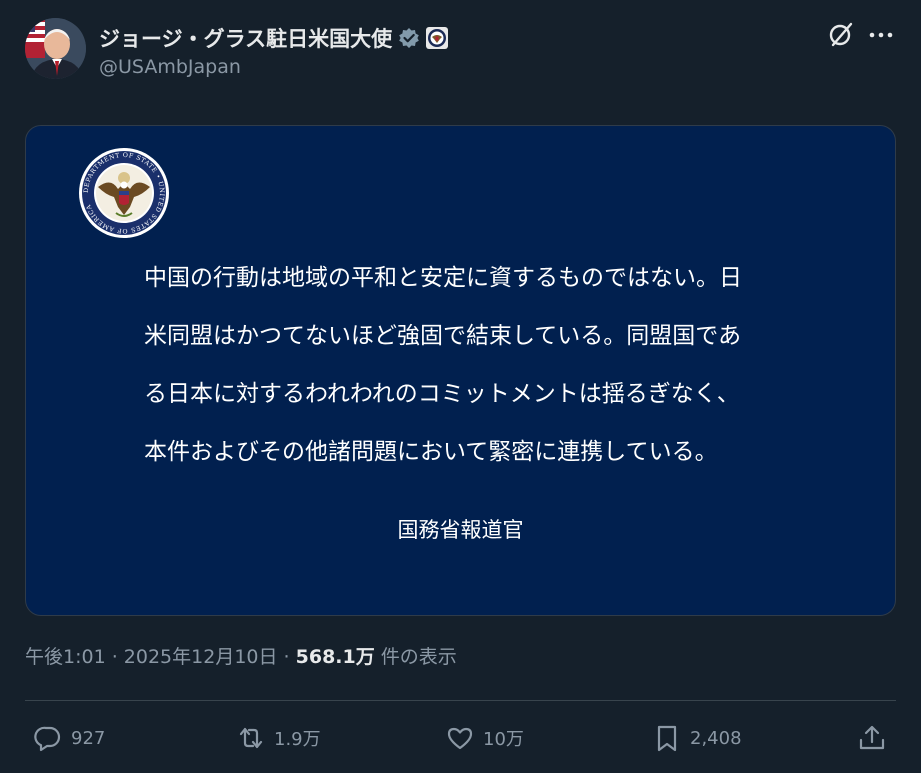  I want to click on more-button, so click(881, 35).